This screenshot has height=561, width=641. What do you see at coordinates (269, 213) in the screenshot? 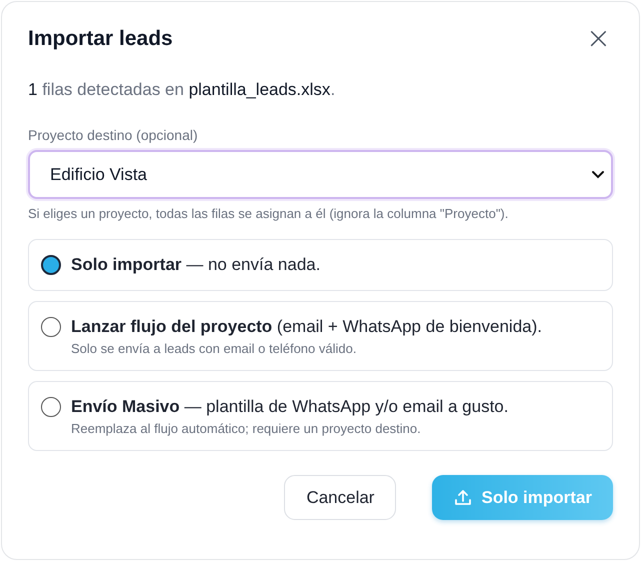
I see `field-hint: Si eliges un proyecto, todas las filas se asignan a él (ignora la columna "Proyecto").` at bounding box center [269, 213].